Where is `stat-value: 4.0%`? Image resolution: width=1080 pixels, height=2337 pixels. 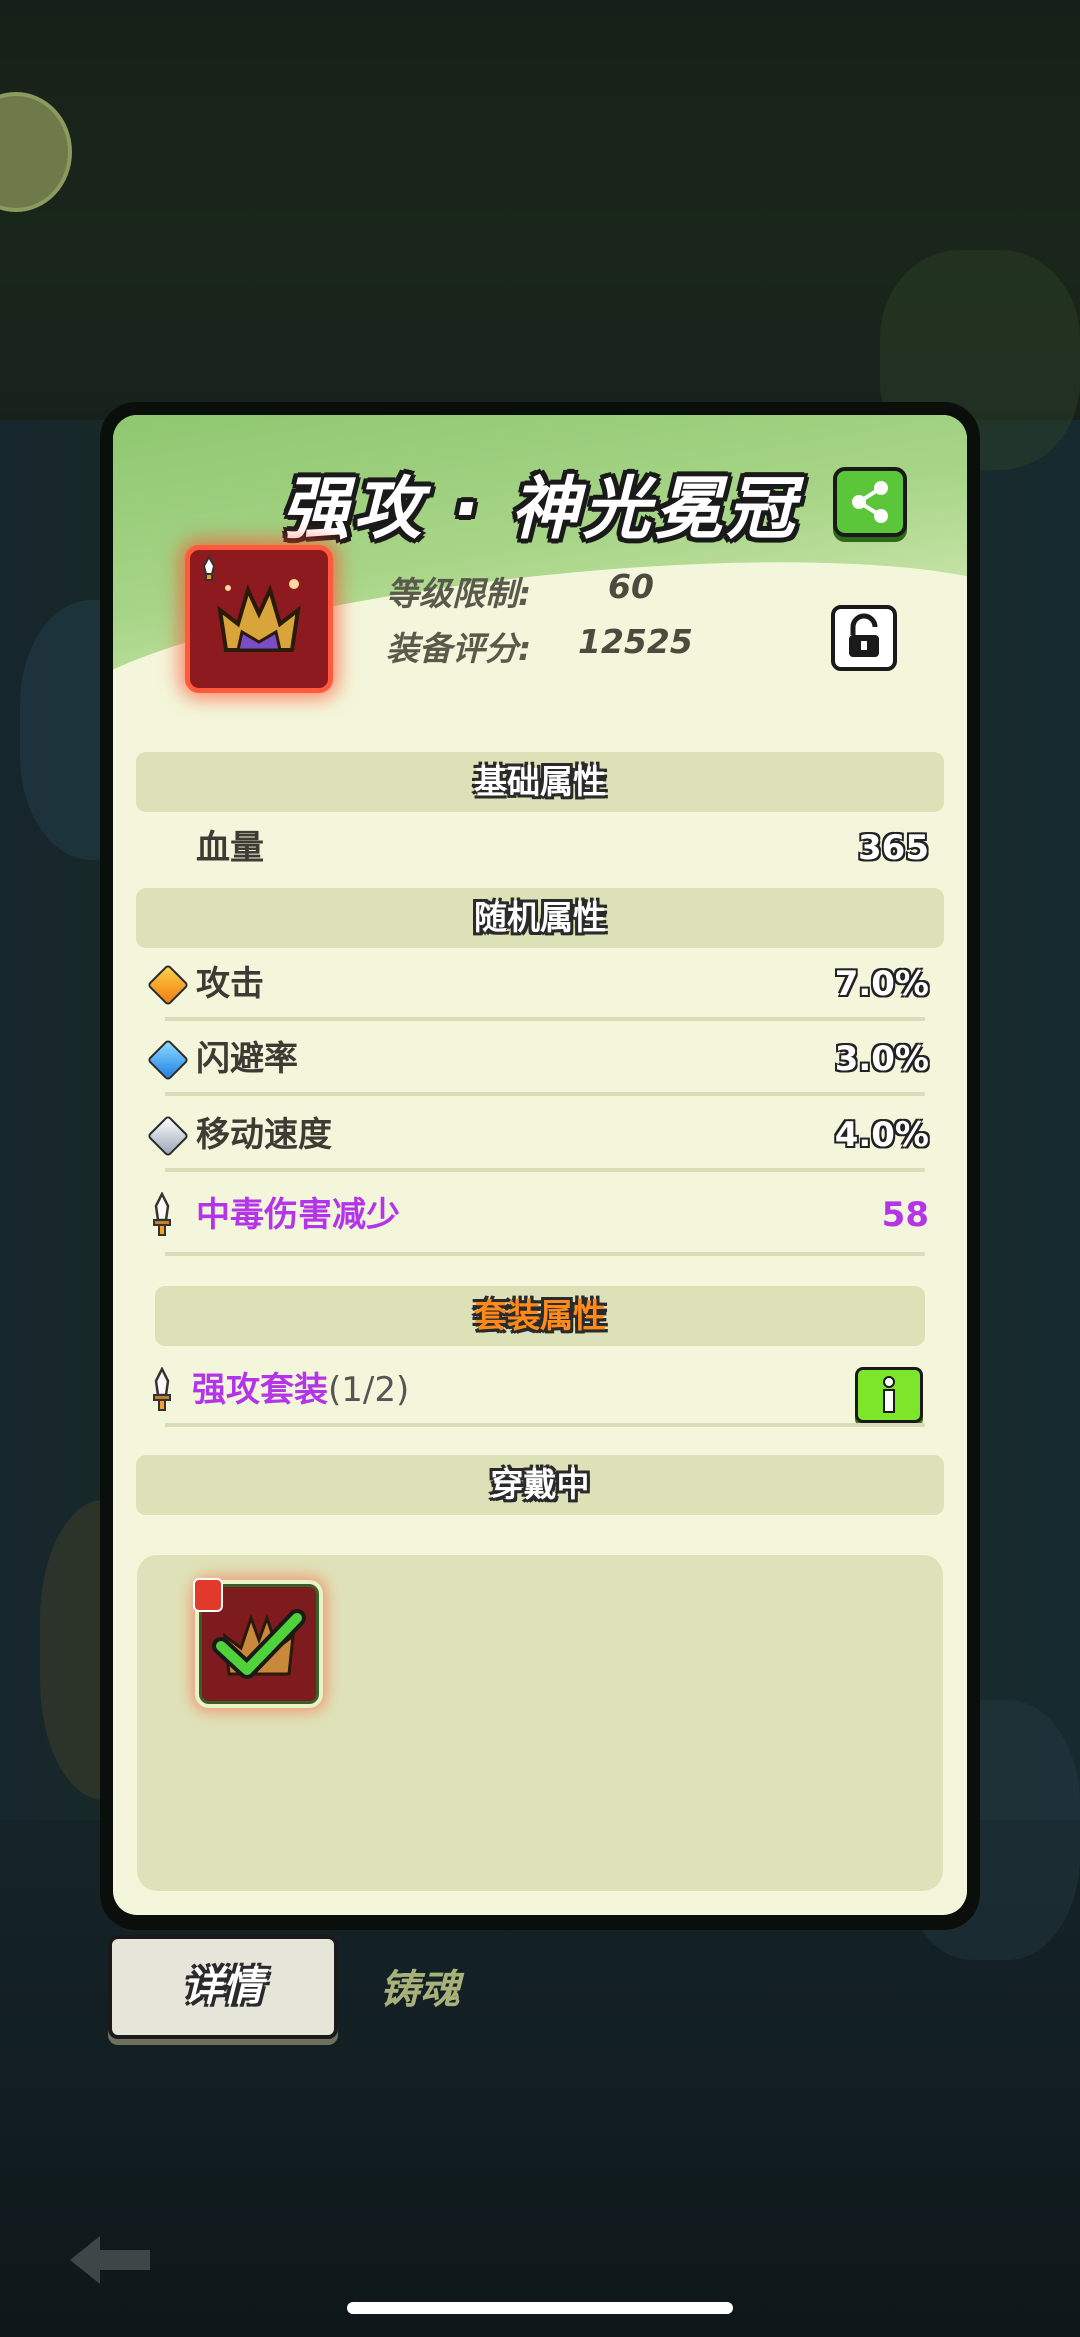
stat-value: 4.0% is located at coordinates (881, 1135).